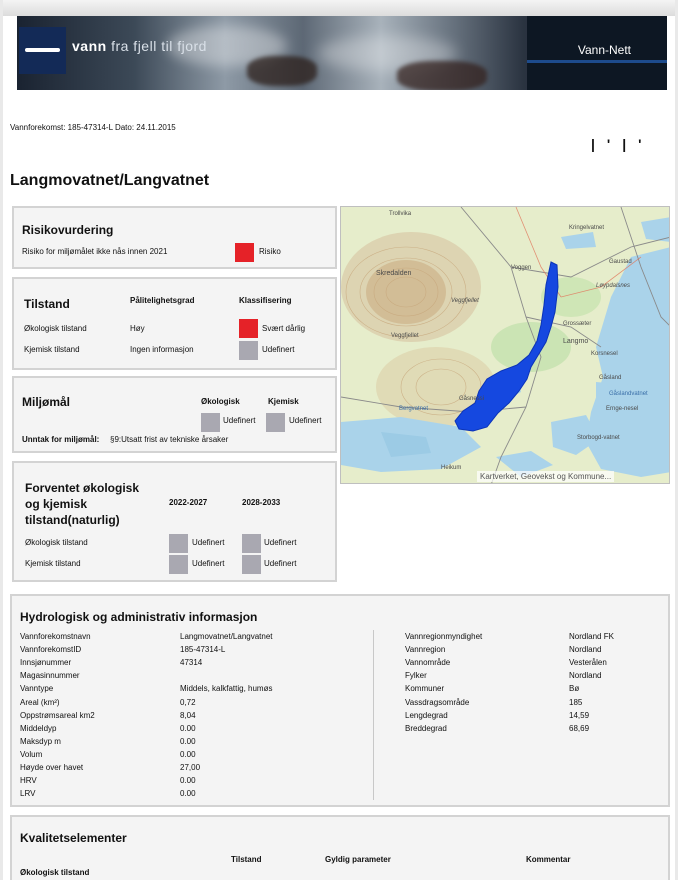 The width and height of the screenshot is (678, 880). What do you see at coordinates (261, 502) in the screenshot?
I see `period-2-header: 2028-2033` at bounding box center [261, 502].